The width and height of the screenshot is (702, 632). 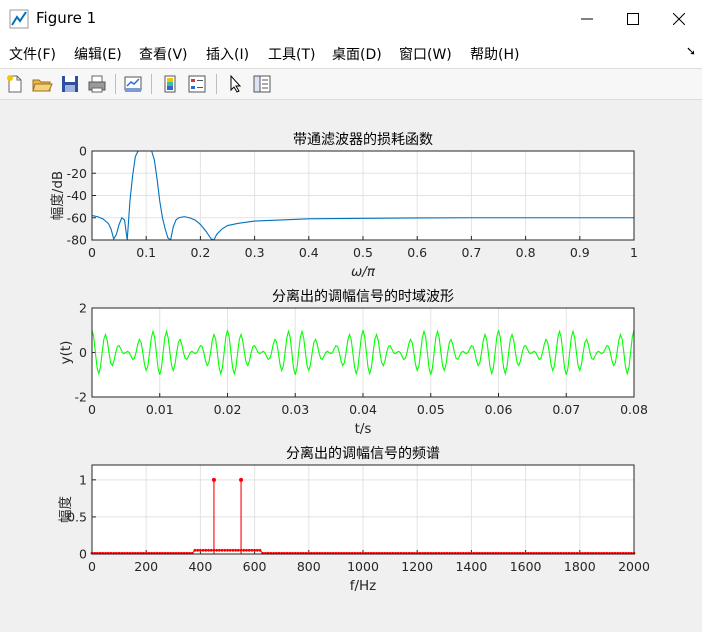 What do you see at coordinates (363, 272) in the screenshot?
I see `x-axis-label: ω/π` at bounding box center [363, 272].